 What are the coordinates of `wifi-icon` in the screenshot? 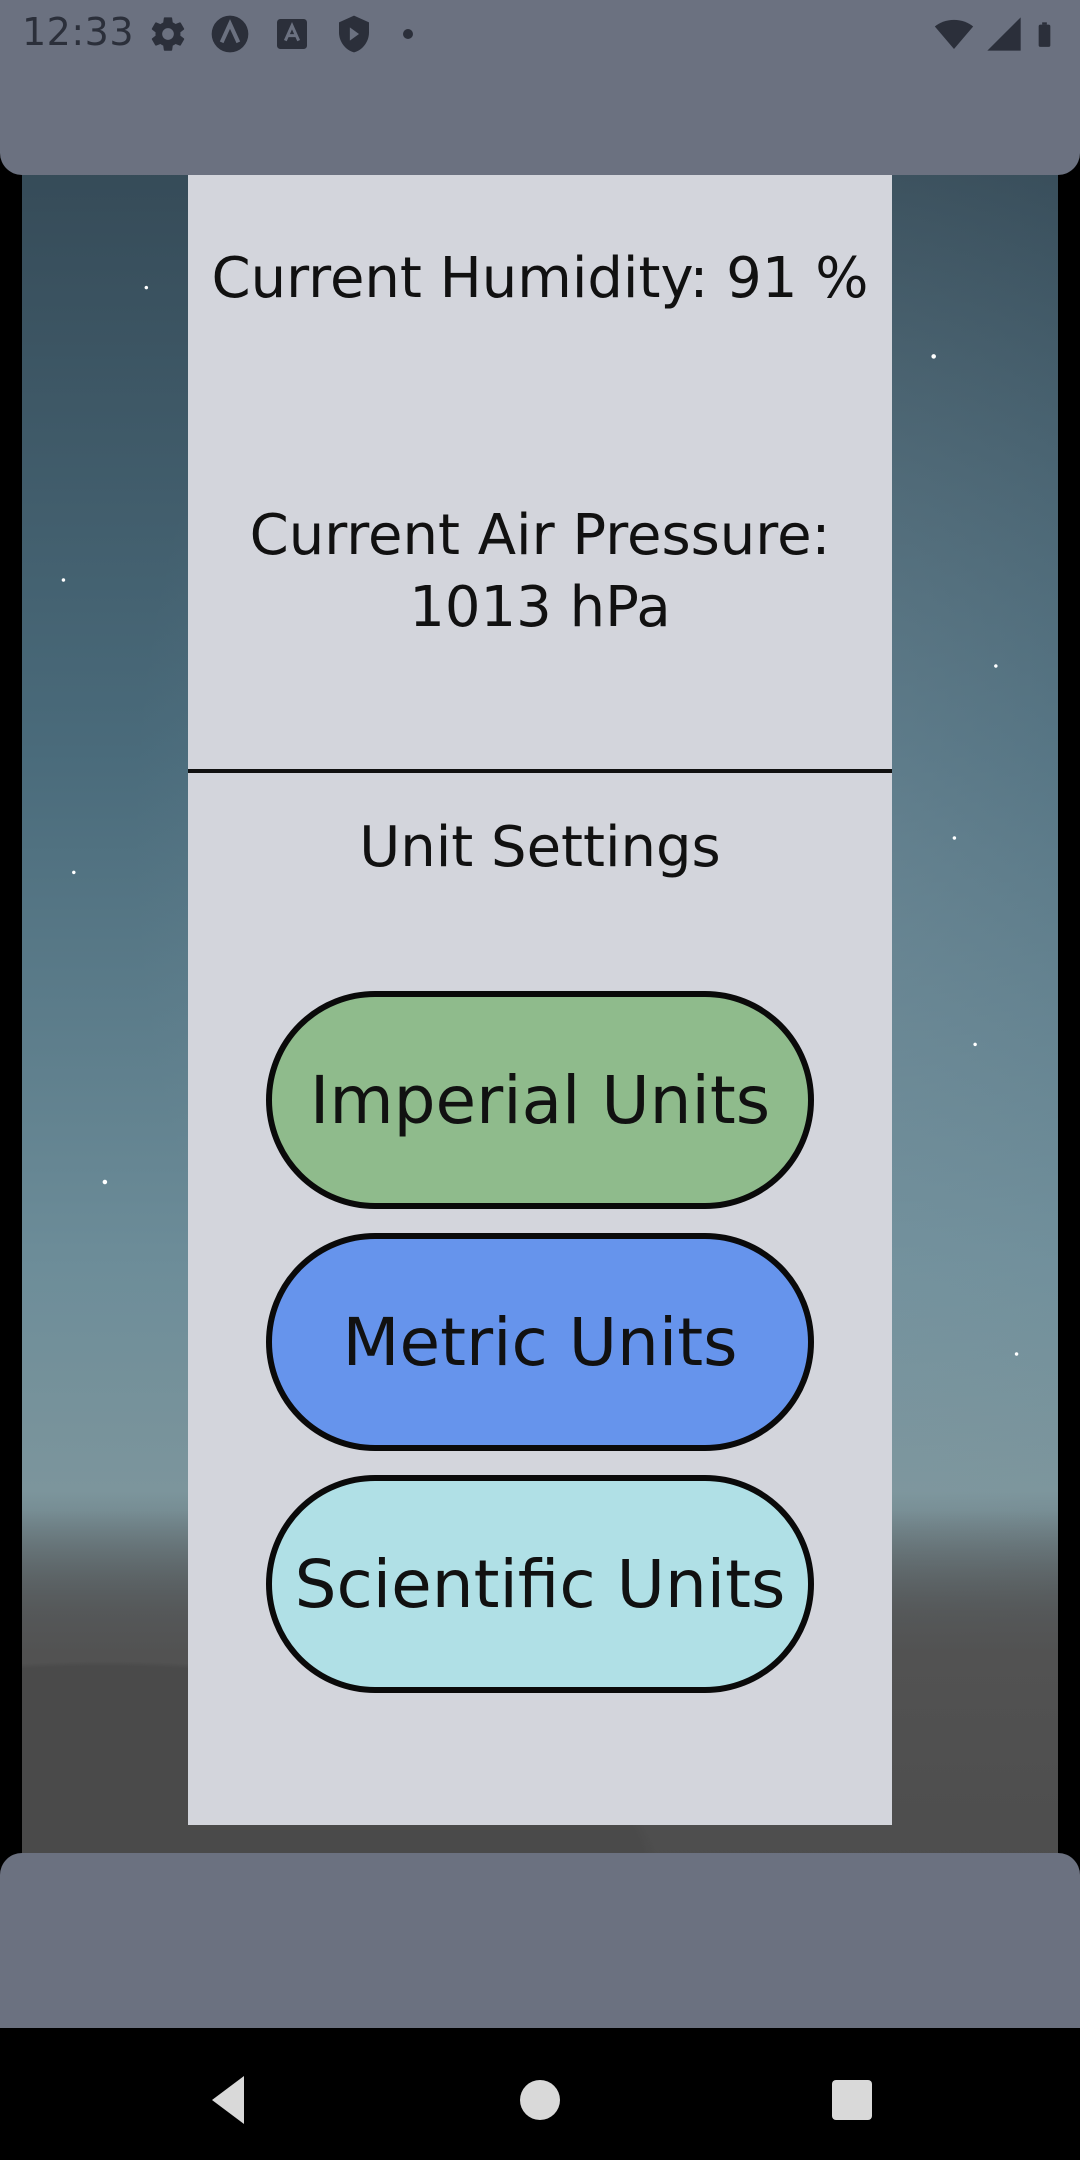 It's located at (954, 34).